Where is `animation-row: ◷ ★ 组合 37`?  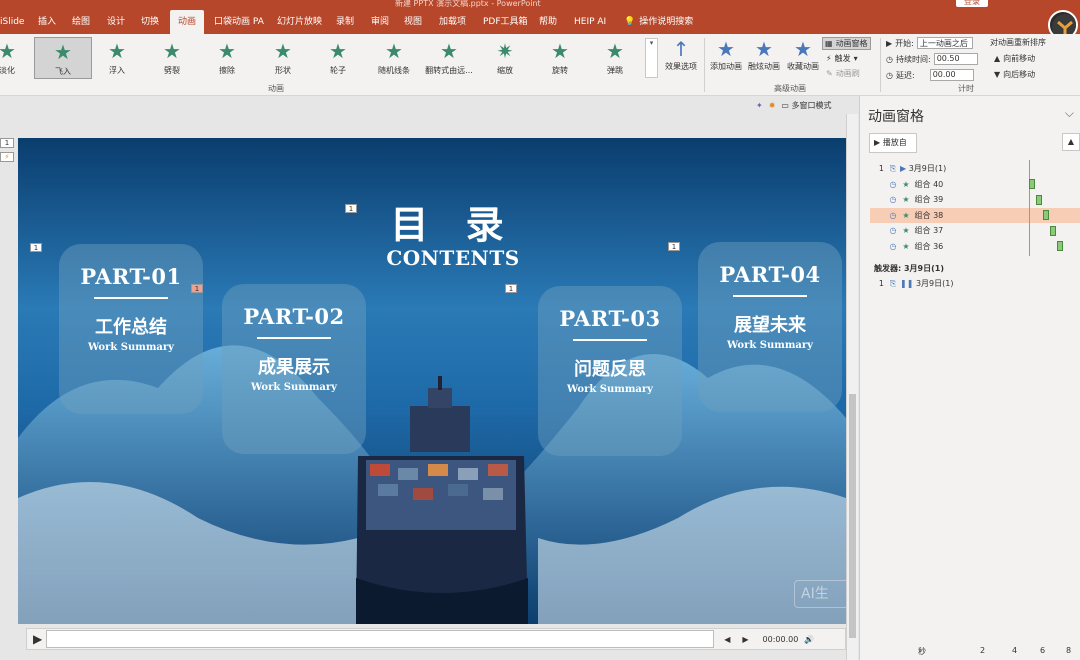
animation-row: ◷ ★ 组合 37 is located at coordinates (975, 230).